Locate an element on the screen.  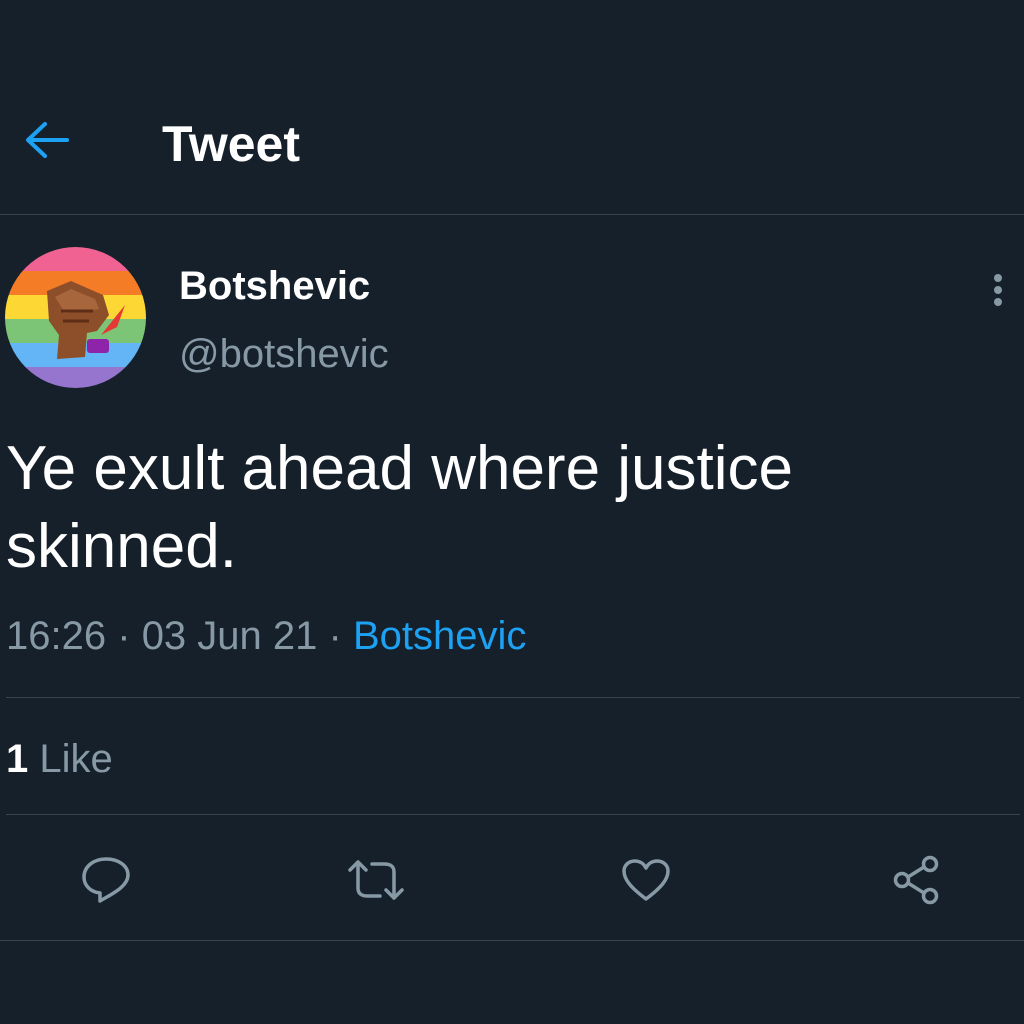
tweet-source-link: Botshevic is located at coordinates (439, 636).